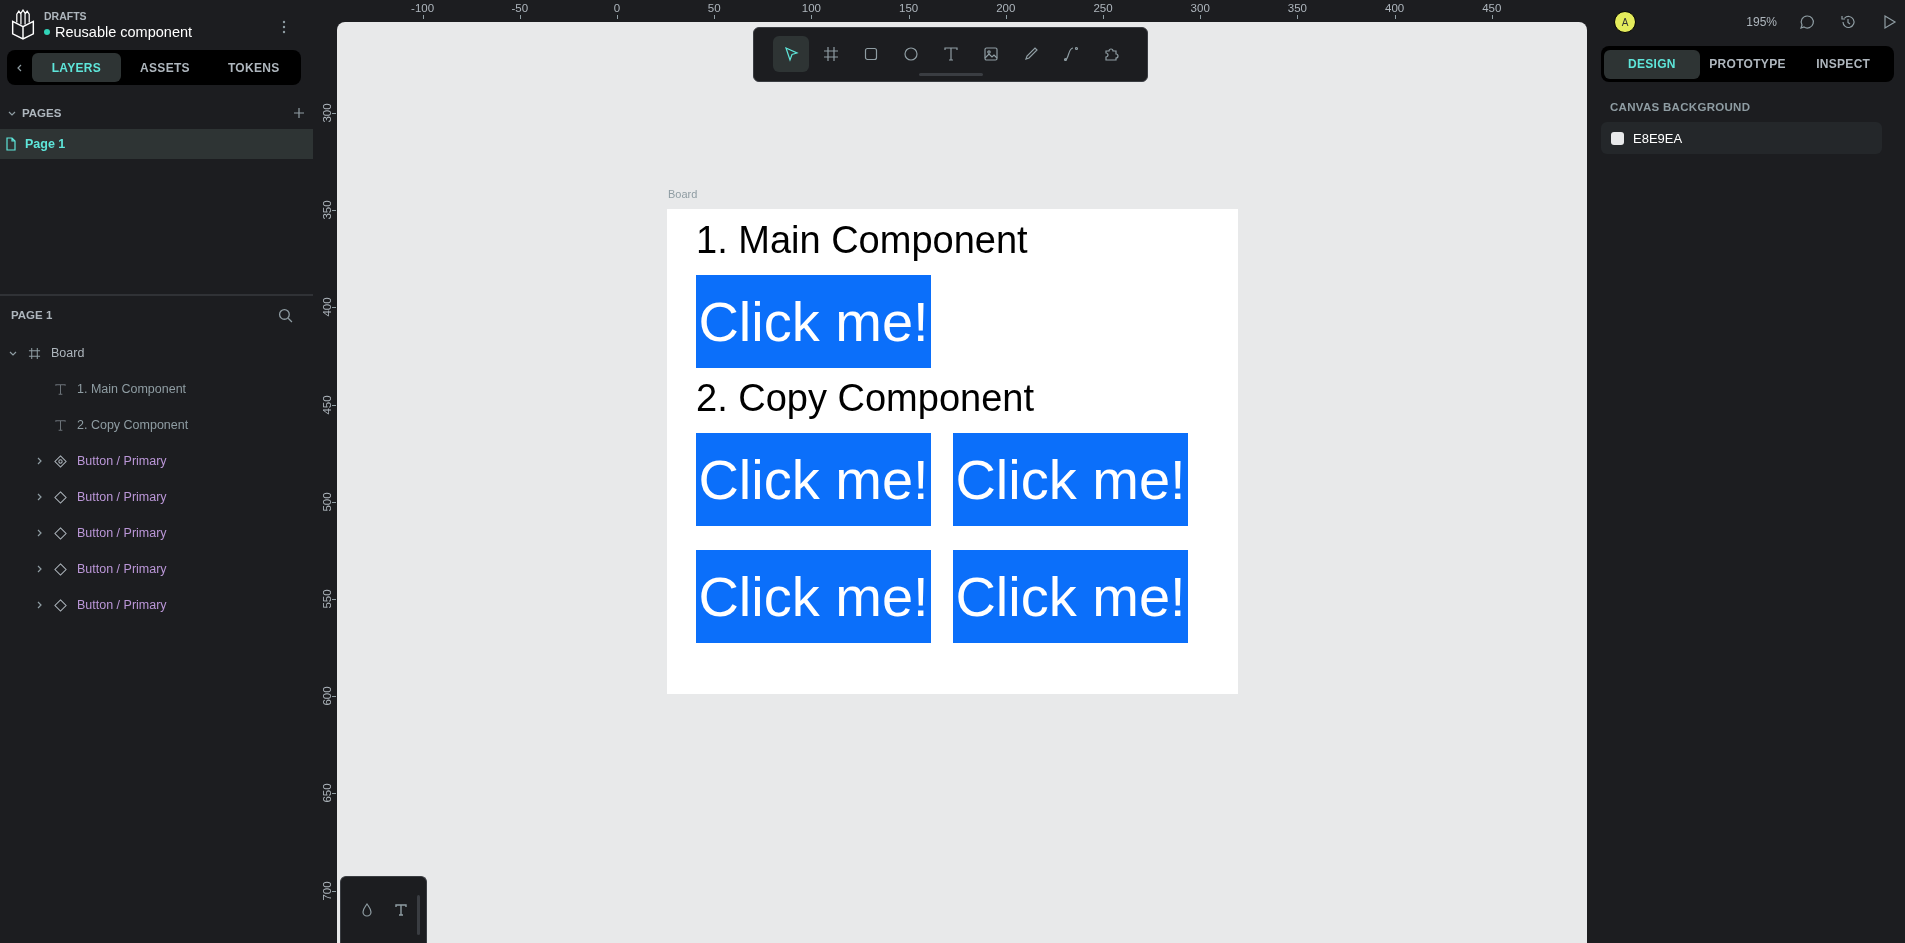 This screenshot has height=943, width=1905. Describe the element at coordinates (991, 54) in the screenshot. I see `image-icon` at that location.